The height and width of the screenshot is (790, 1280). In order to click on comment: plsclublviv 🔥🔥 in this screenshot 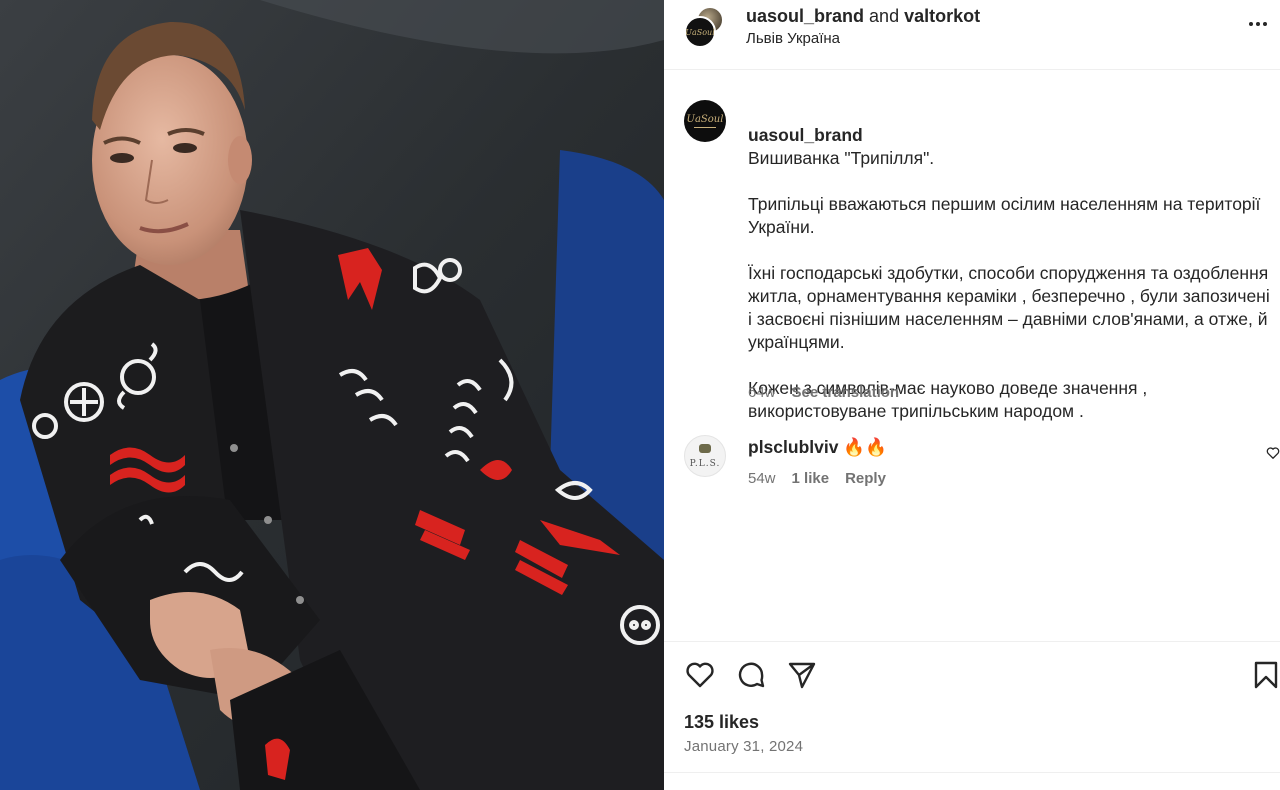, I will do `click(817, 447)`.